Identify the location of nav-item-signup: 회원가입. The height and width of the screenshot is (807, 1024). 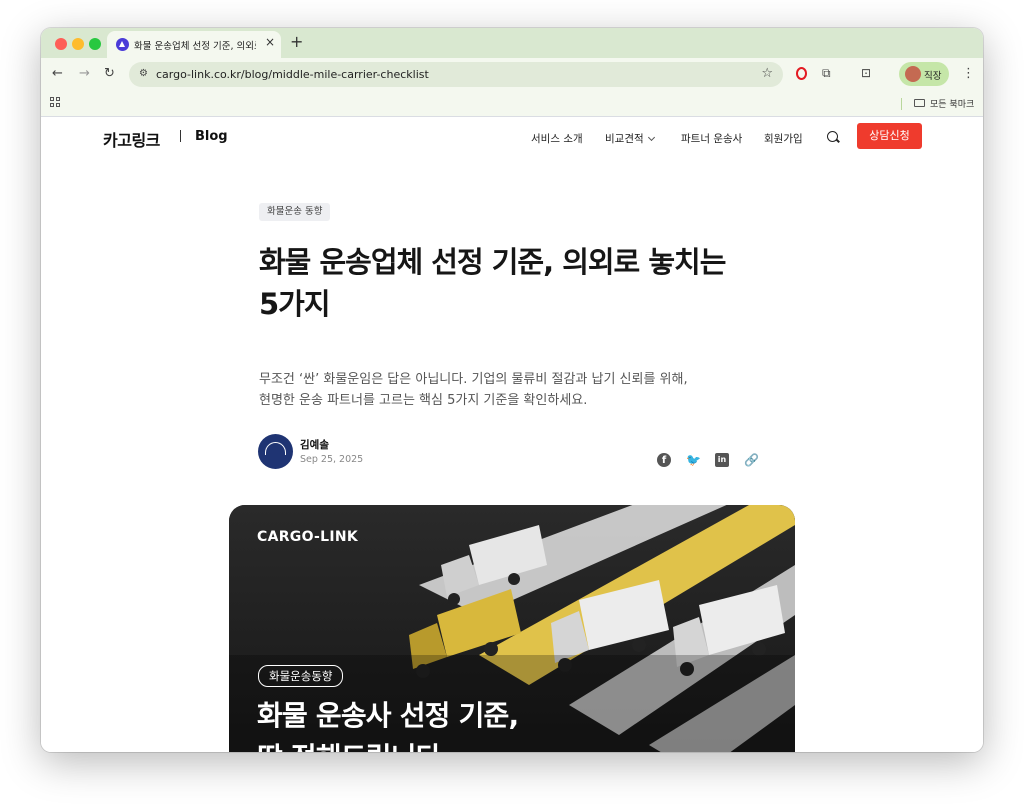
(783, 138).